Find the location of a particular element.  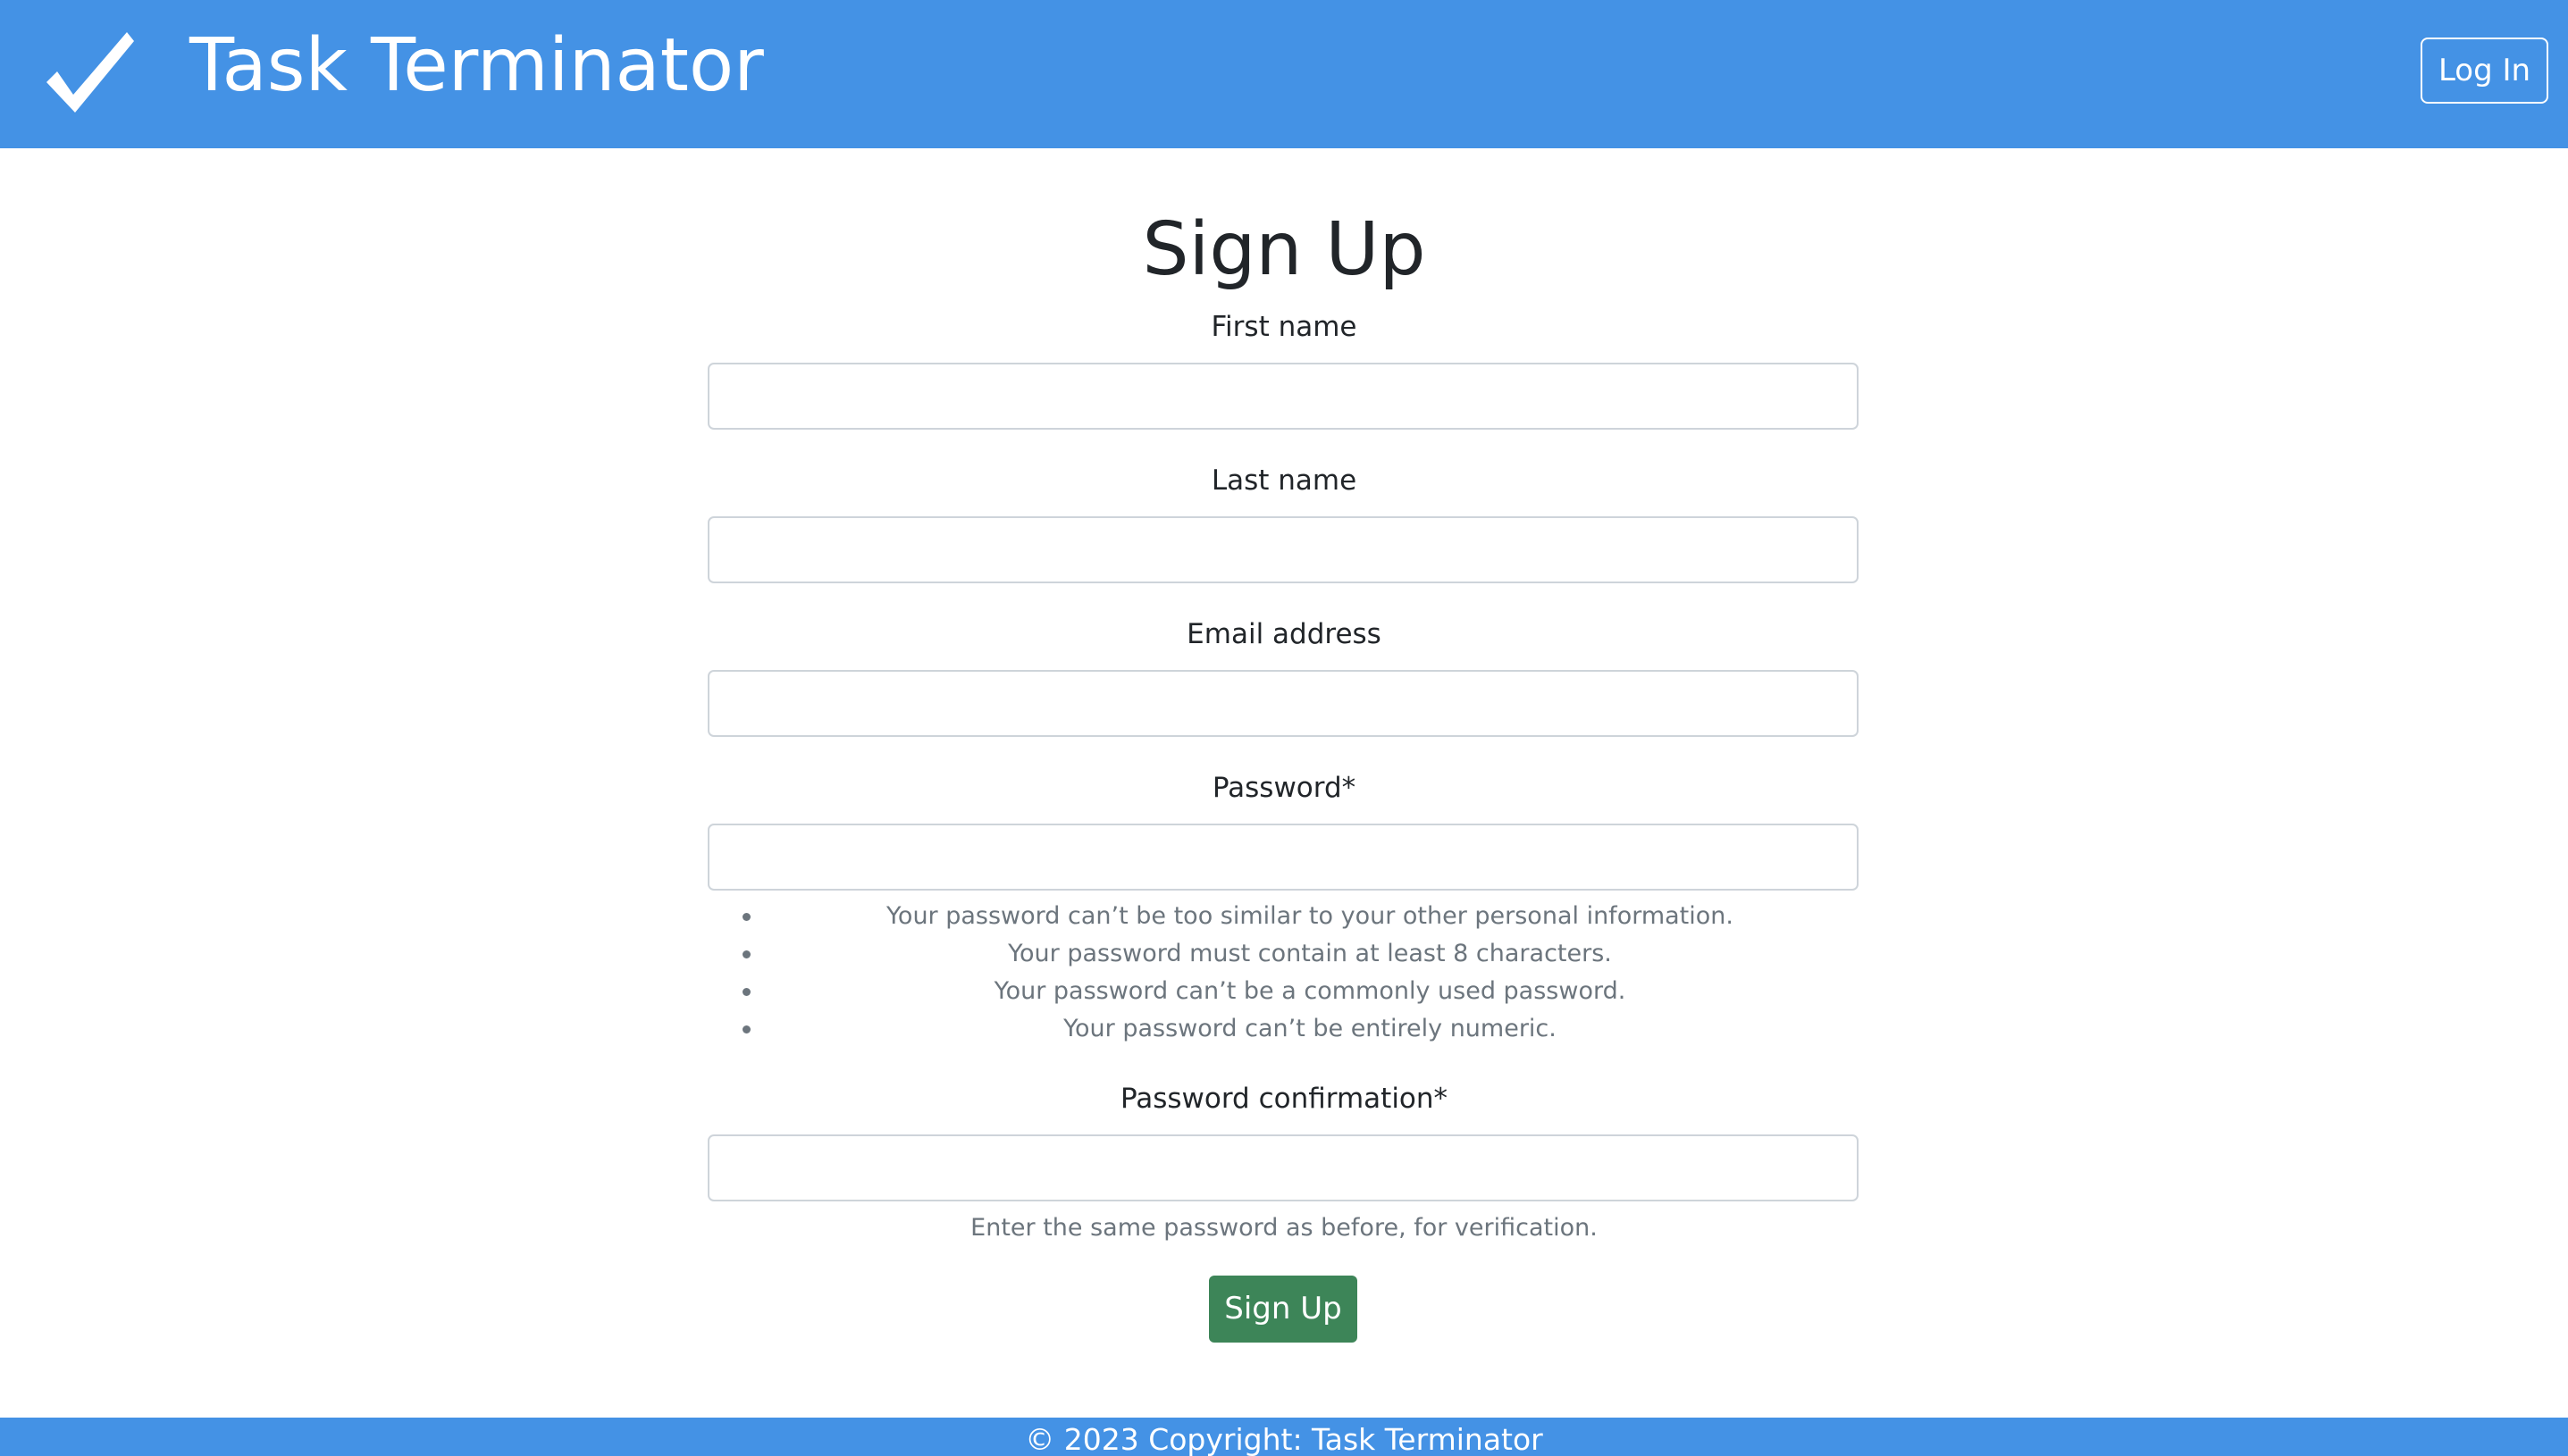

checkmark-icon is located at coordinates (90, 72).